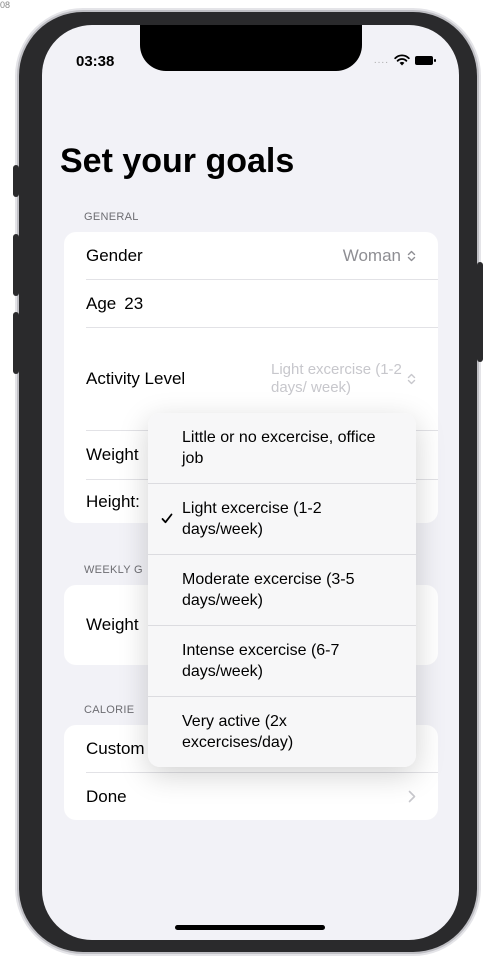 This screenshot has width=485, height=960. I want to click on menu-option-little: Little or no excercise, office job, so click(282, 448).